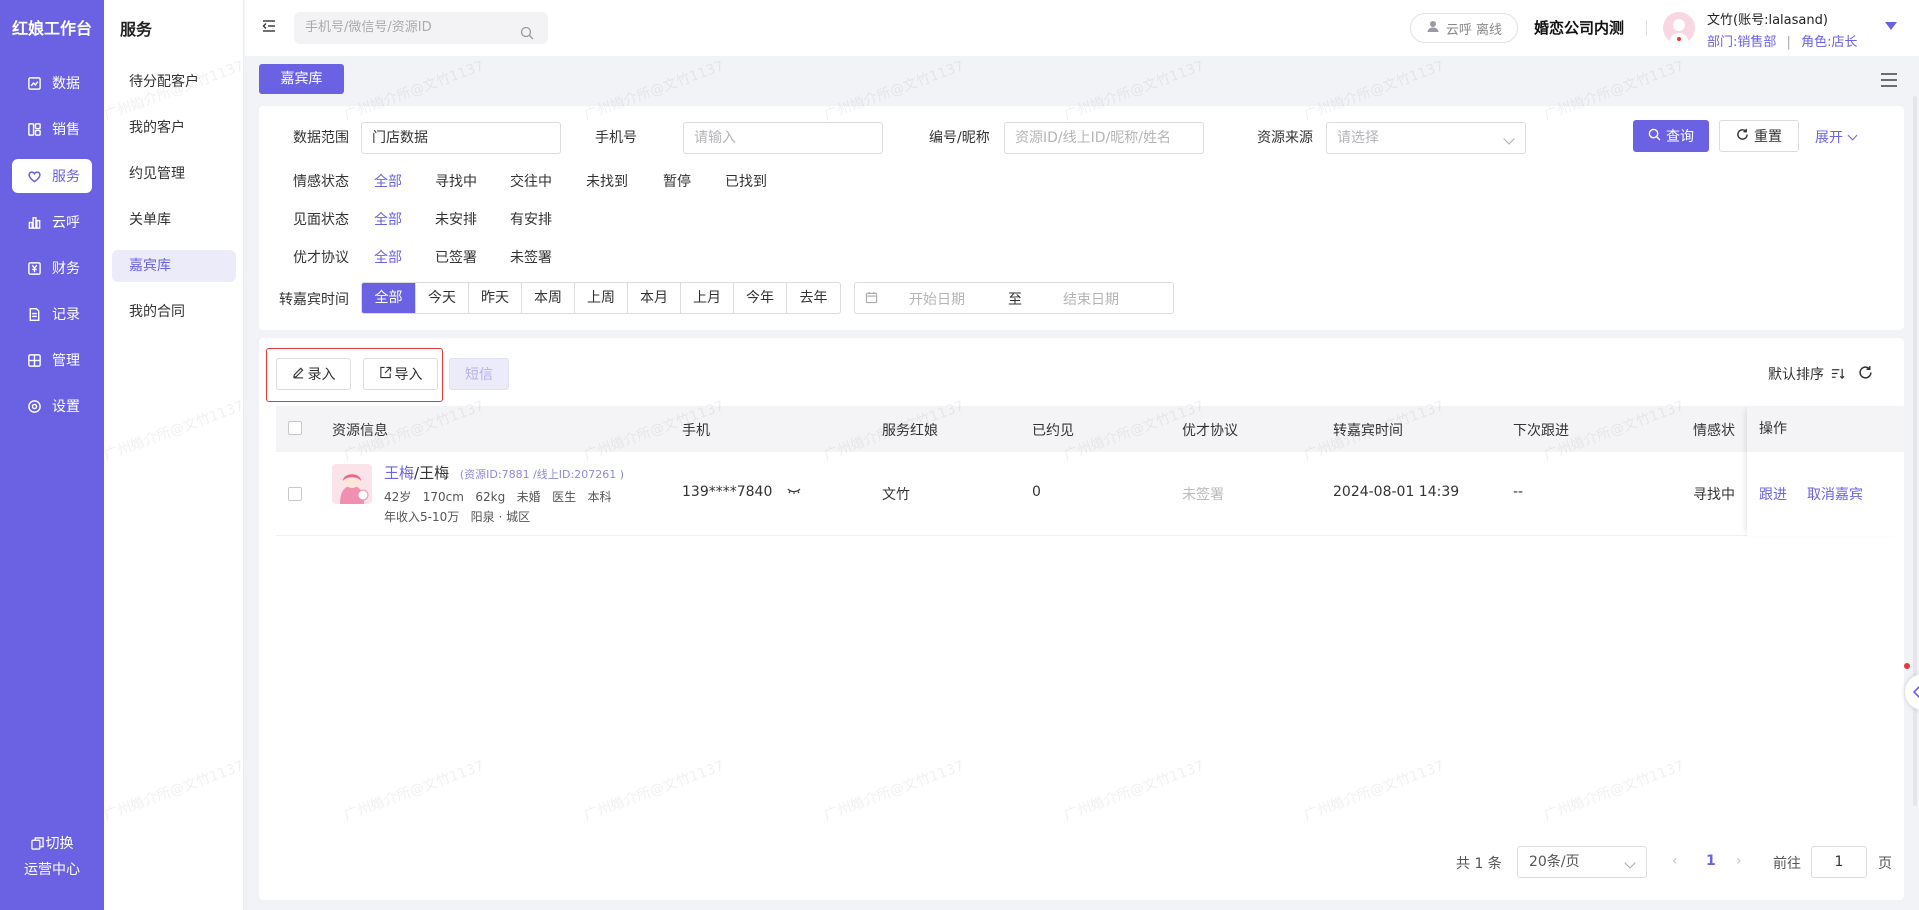 The width and height of the screenshot is (1919, 910). Describe the element at coordinates (607, 181) in the screenshot. I see `emotion-option-not-found: 未找到` at that location.